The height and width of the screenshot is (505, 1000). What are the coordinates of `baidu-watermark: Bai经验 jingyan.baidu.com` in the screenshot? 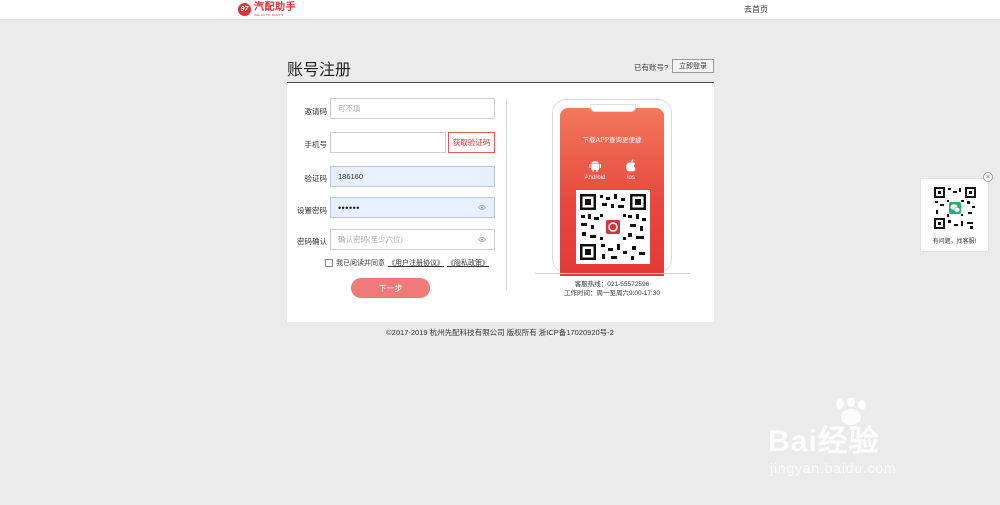 It's located at (858, 442).